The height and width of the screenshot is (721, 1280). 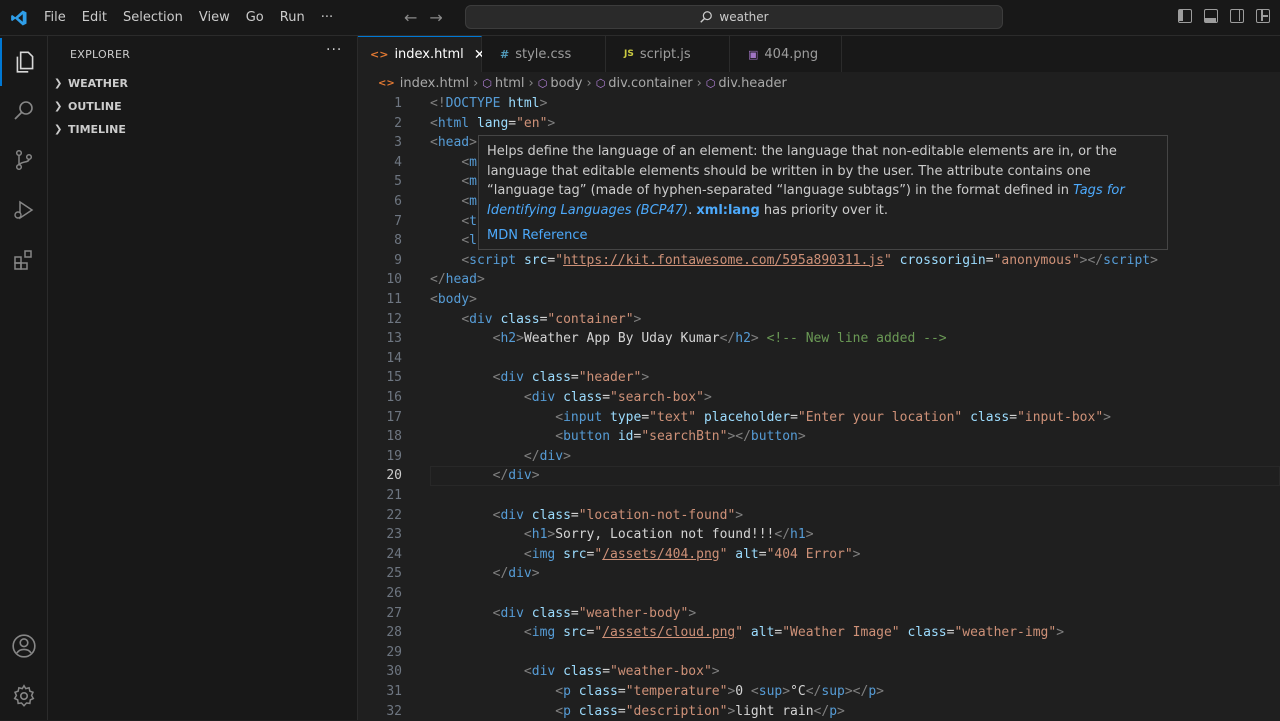 What do you see at coordinates (90, 129) in the screenshot?
I see `section-timeline: ❯ TIMELINE` at bounding box center [90, 129].